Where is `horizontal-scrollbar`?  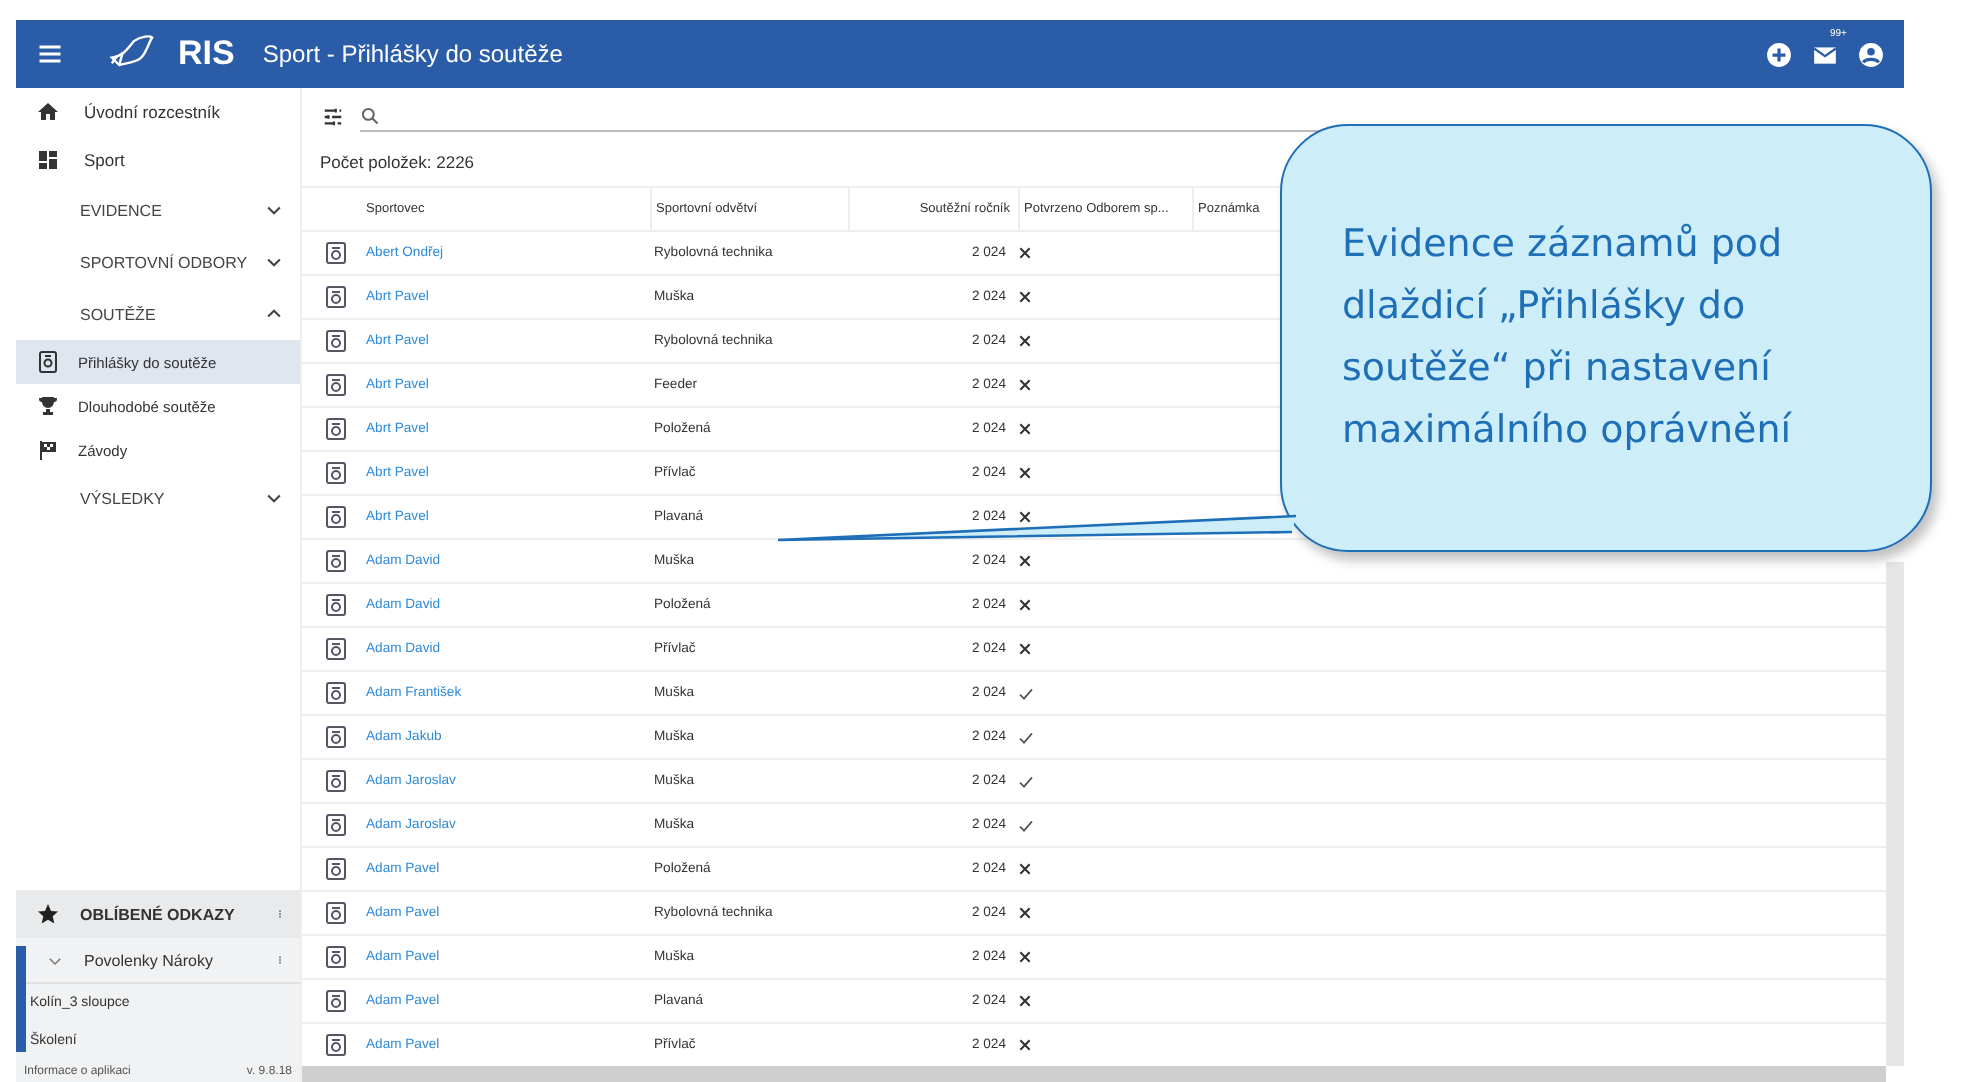
horizontal-scrollbar is located at coordinates (1094, 1074).